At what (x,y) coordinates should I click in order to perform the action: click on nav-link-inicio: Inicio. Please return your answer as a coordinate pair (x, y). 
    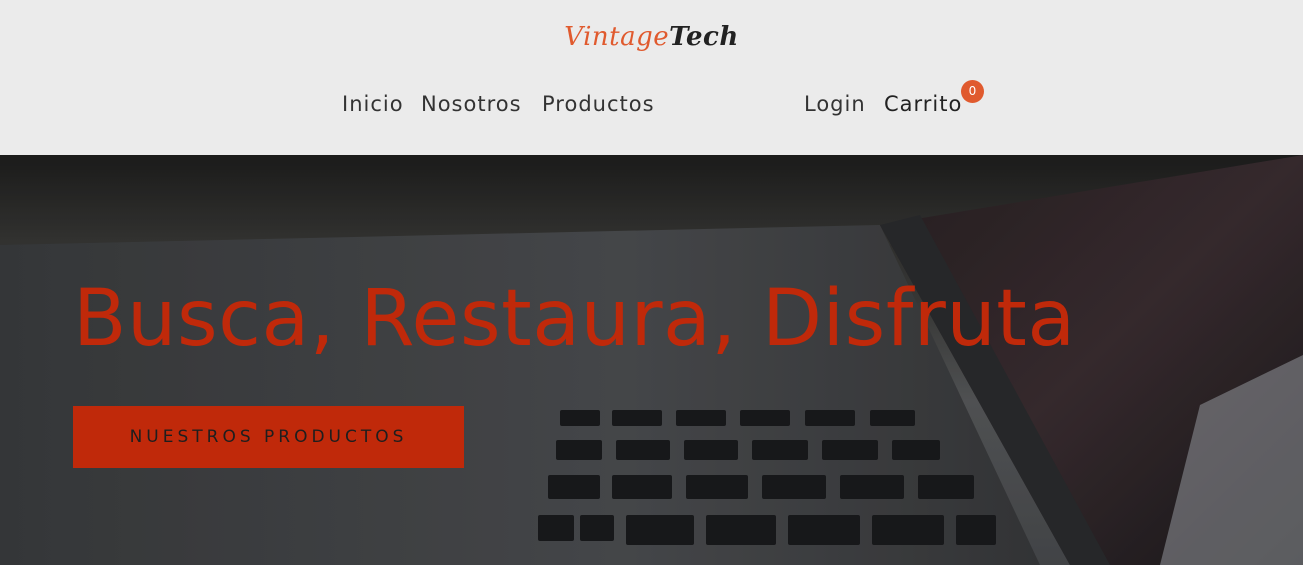
    Looking at the image, I should click on (373, 104).